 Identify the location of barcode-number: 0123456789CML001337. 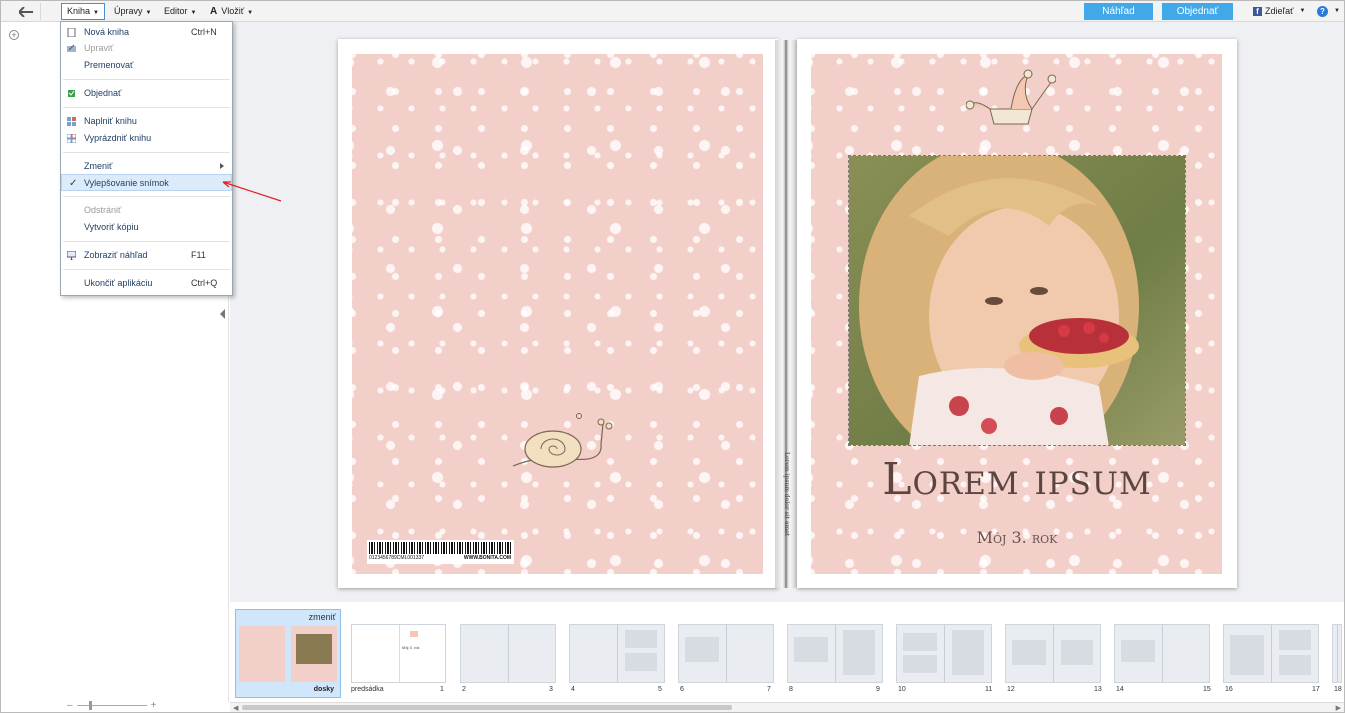
(397, 558).